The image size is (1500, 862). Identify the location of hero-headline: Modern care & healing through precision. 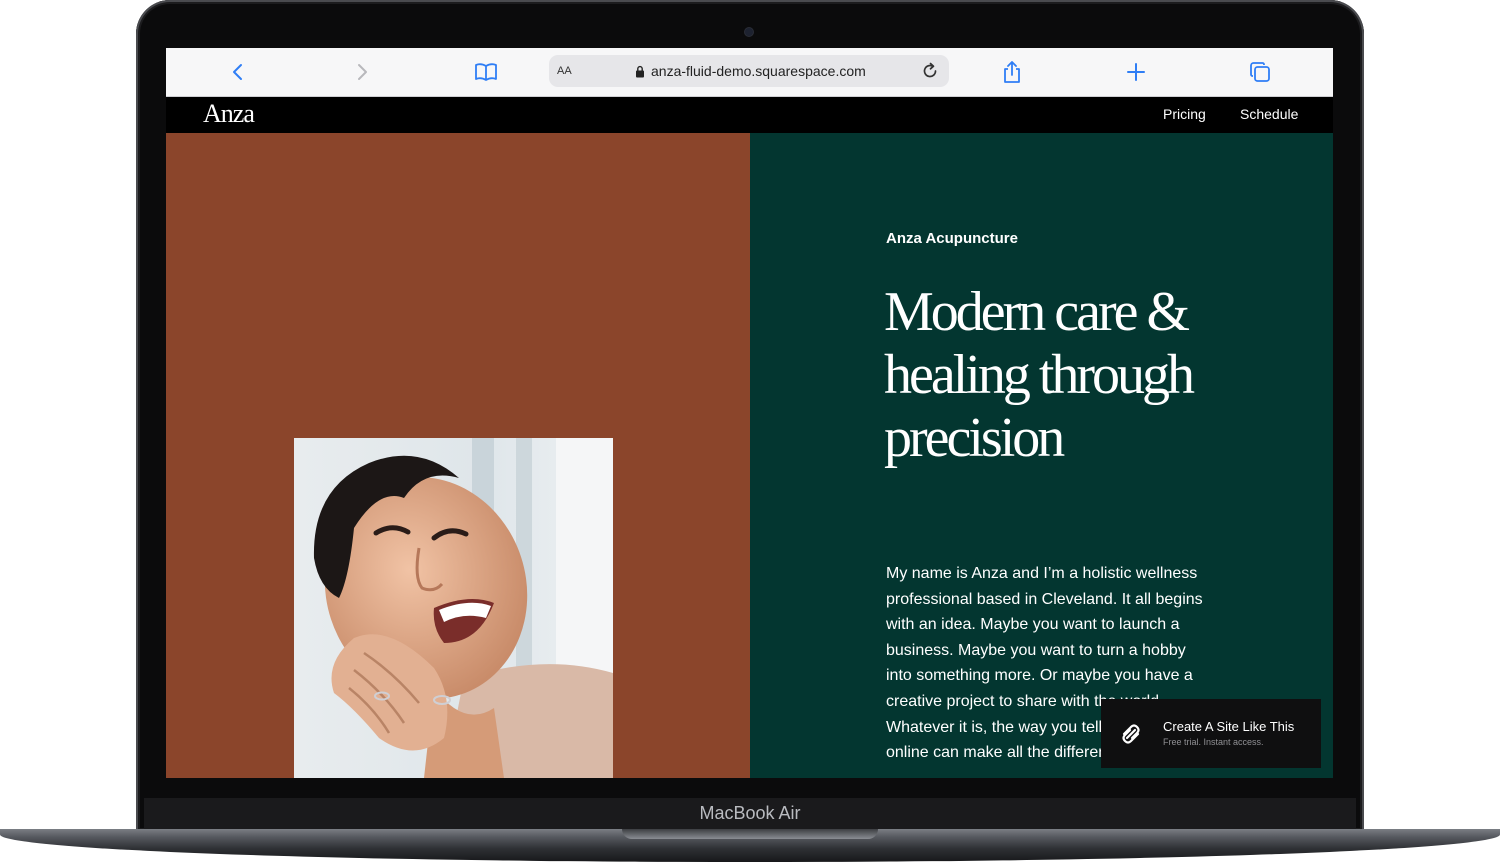
(1039, 375).